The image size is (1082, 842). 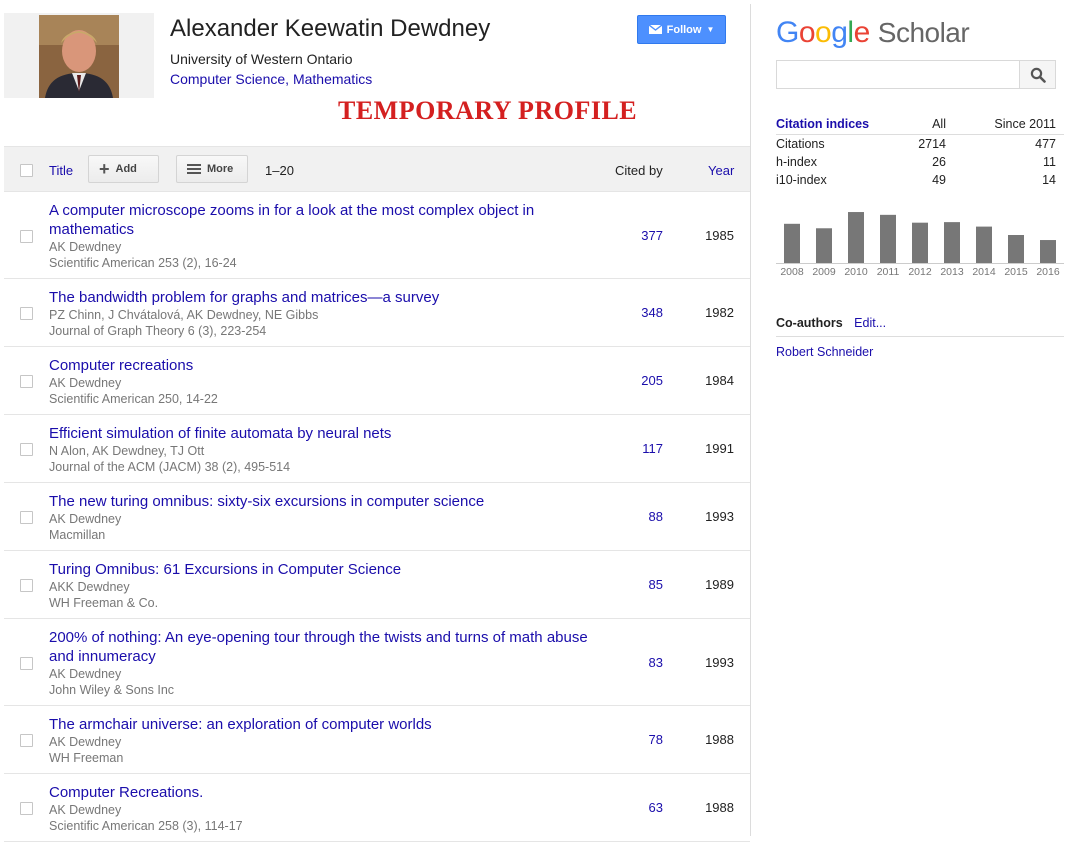 What do you see at coordinates (104, 603) in the screenshot?
I see `article-venue: WH Freeman & Co.` at bounding box center [104, 603].